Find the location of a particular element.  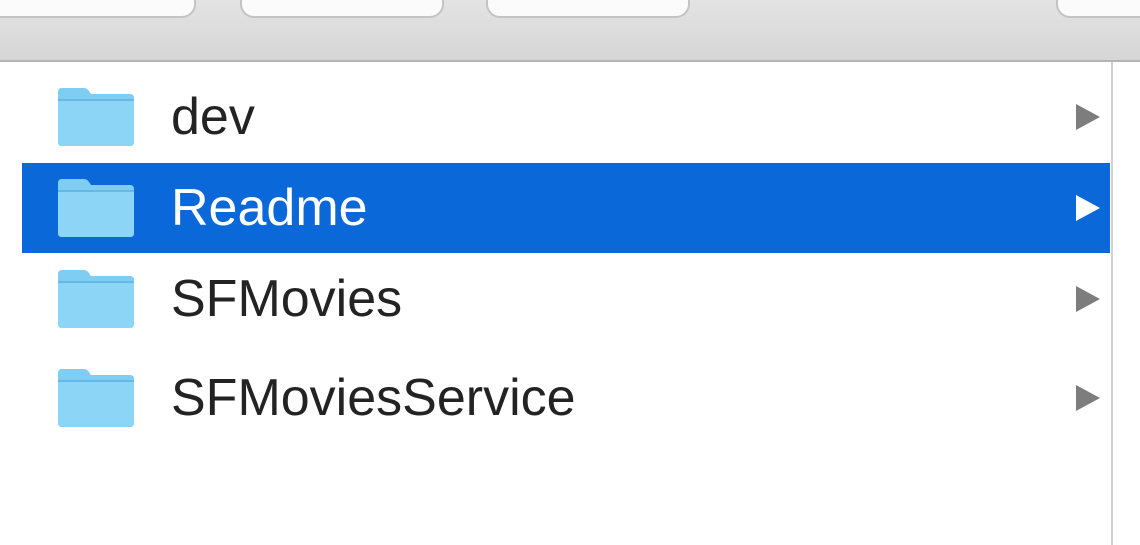

folder-name: dev is located at coordinates (213, 117).